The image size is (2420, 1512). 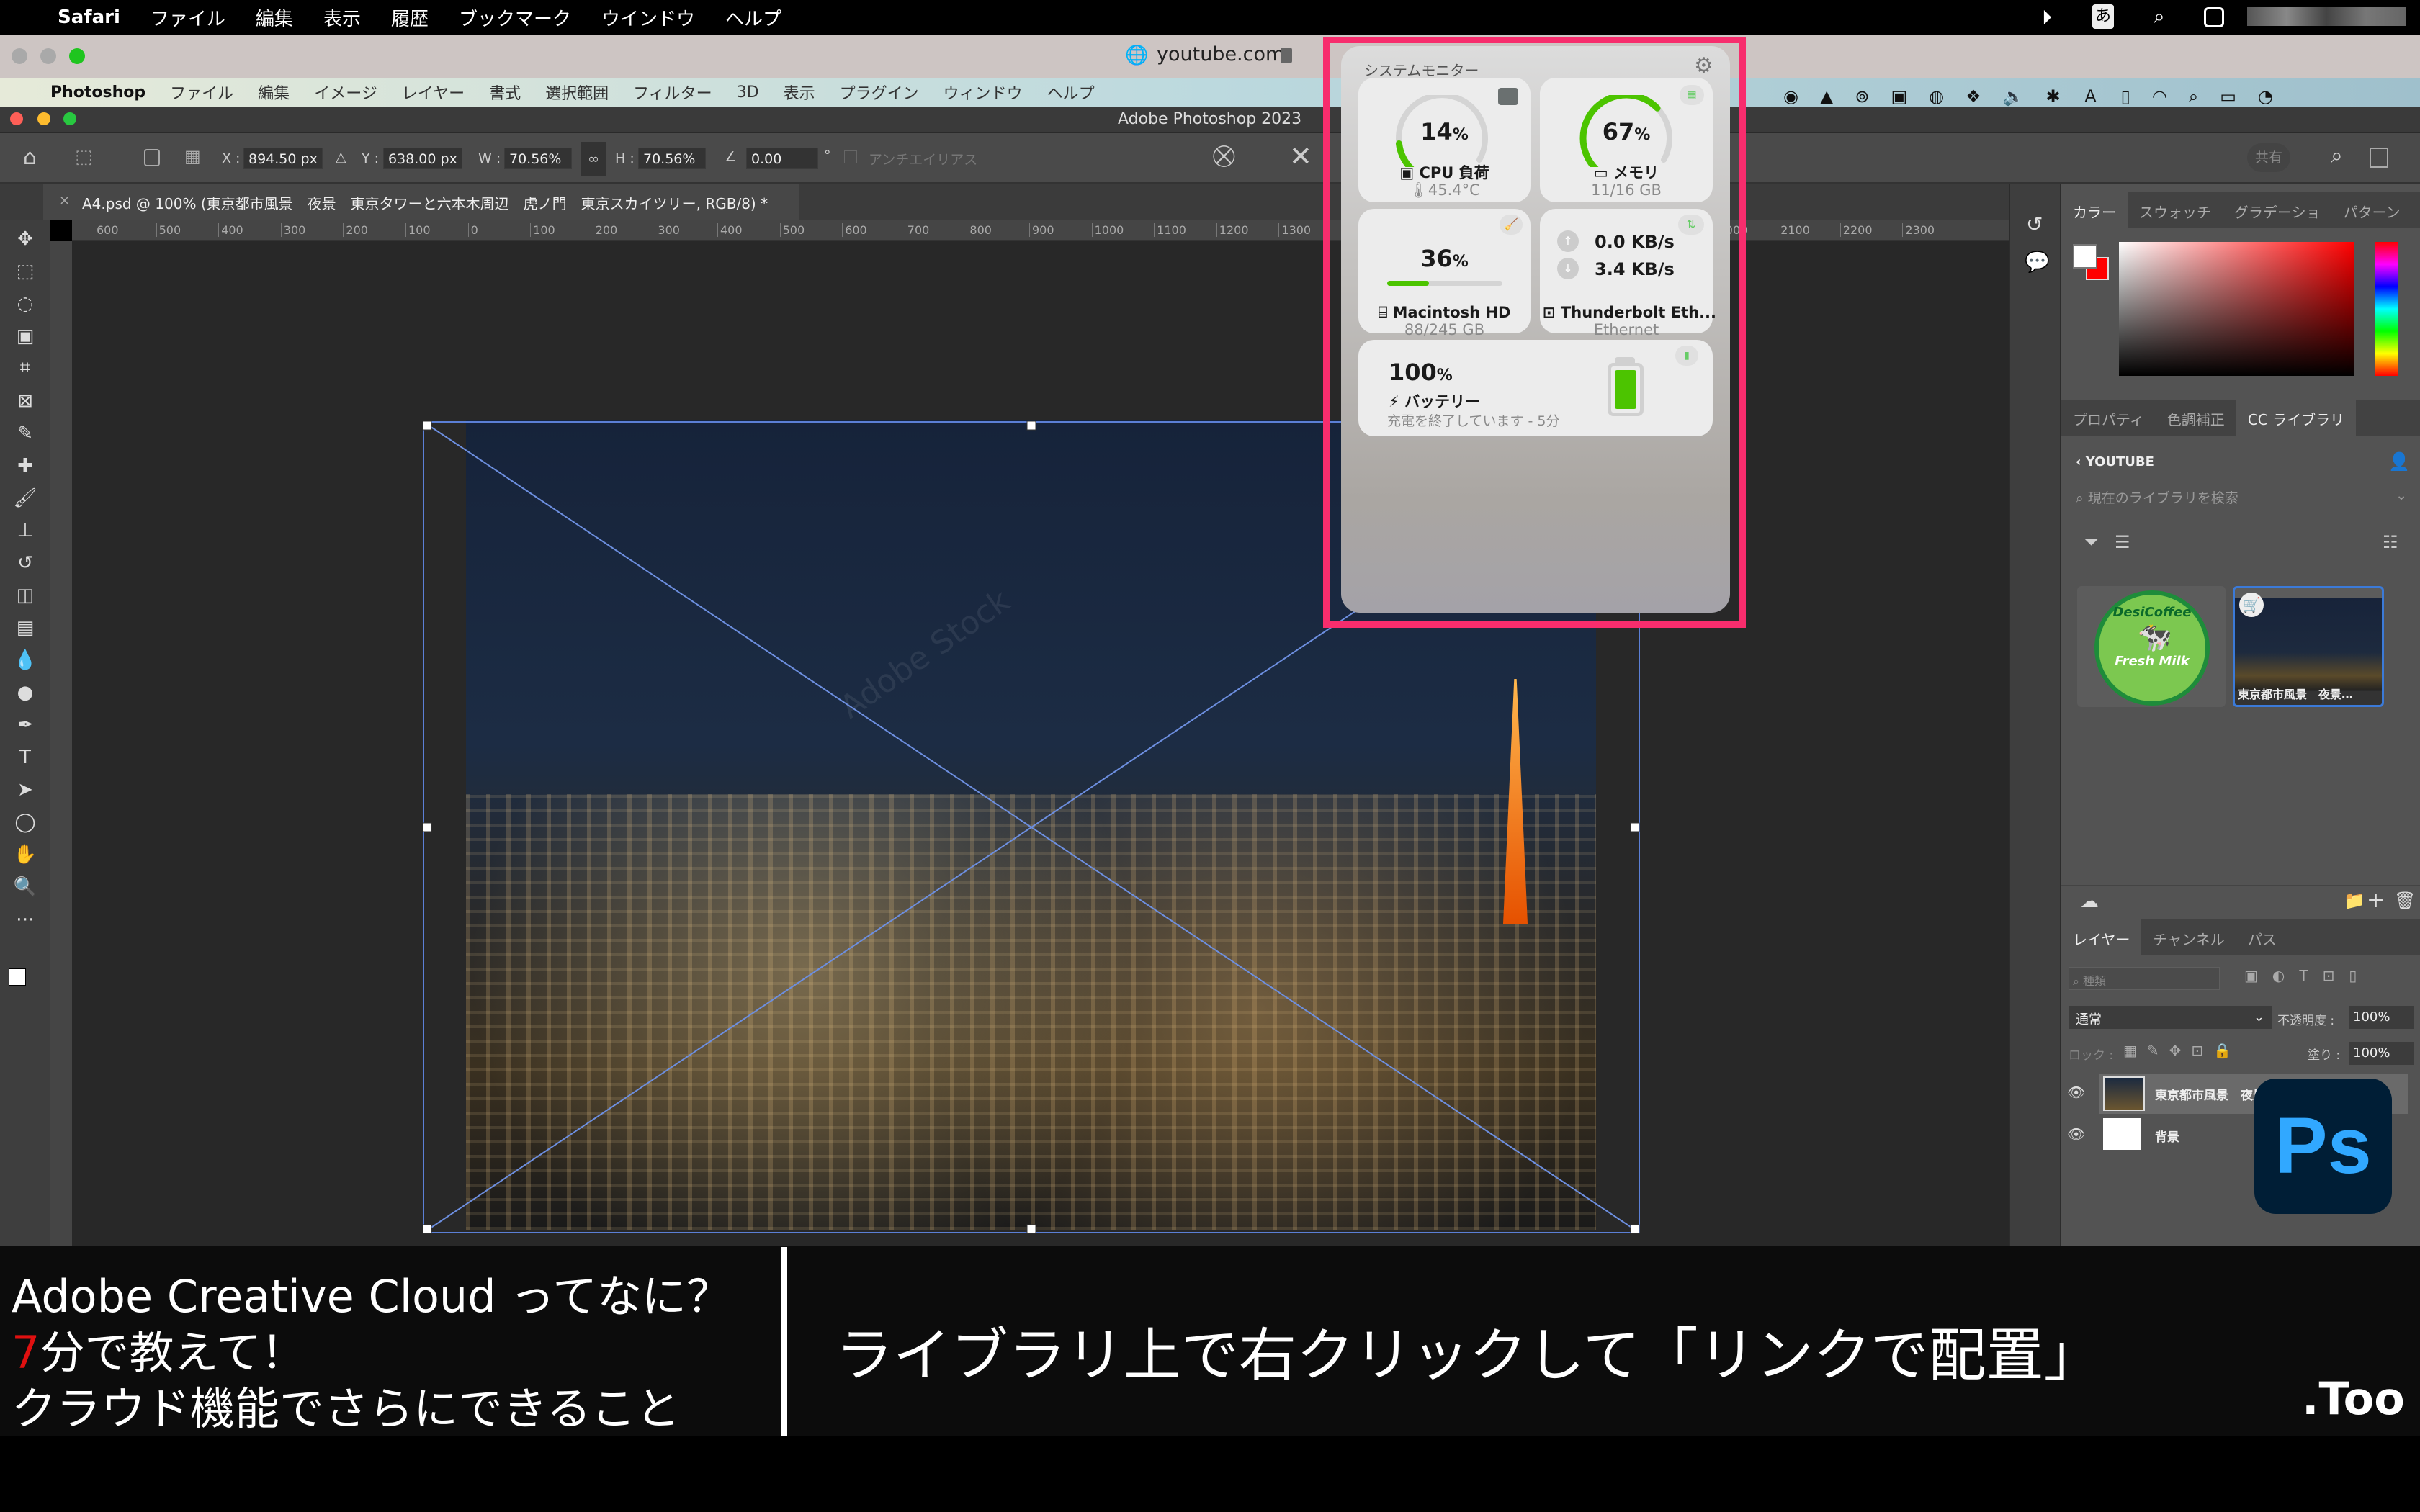 I want to click on tab-properties: プロパティ, so click(x=2108, y=418).